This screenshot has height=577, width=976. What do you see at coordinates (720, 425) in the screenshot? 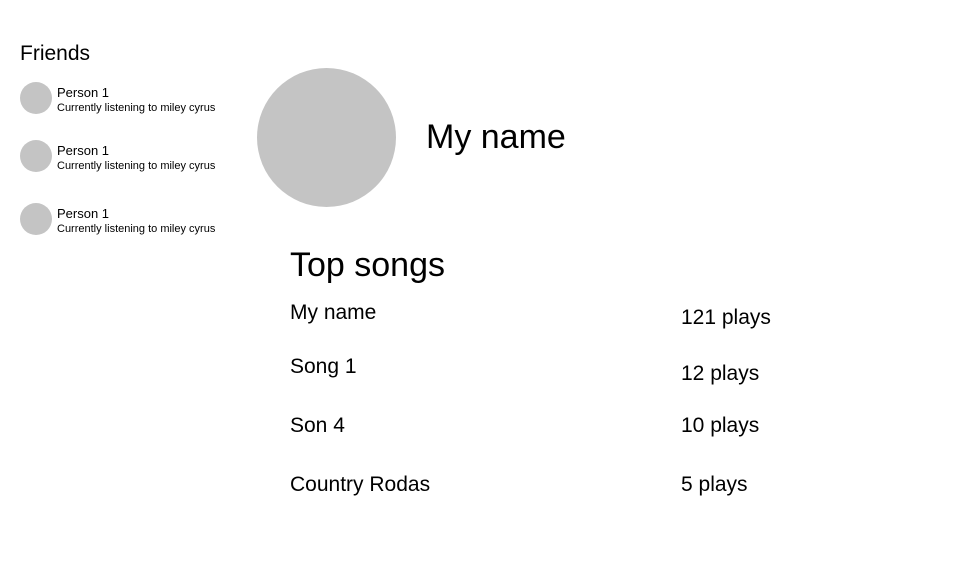
I see `song-plays: 10 plays` at bounding box center [720, 425].